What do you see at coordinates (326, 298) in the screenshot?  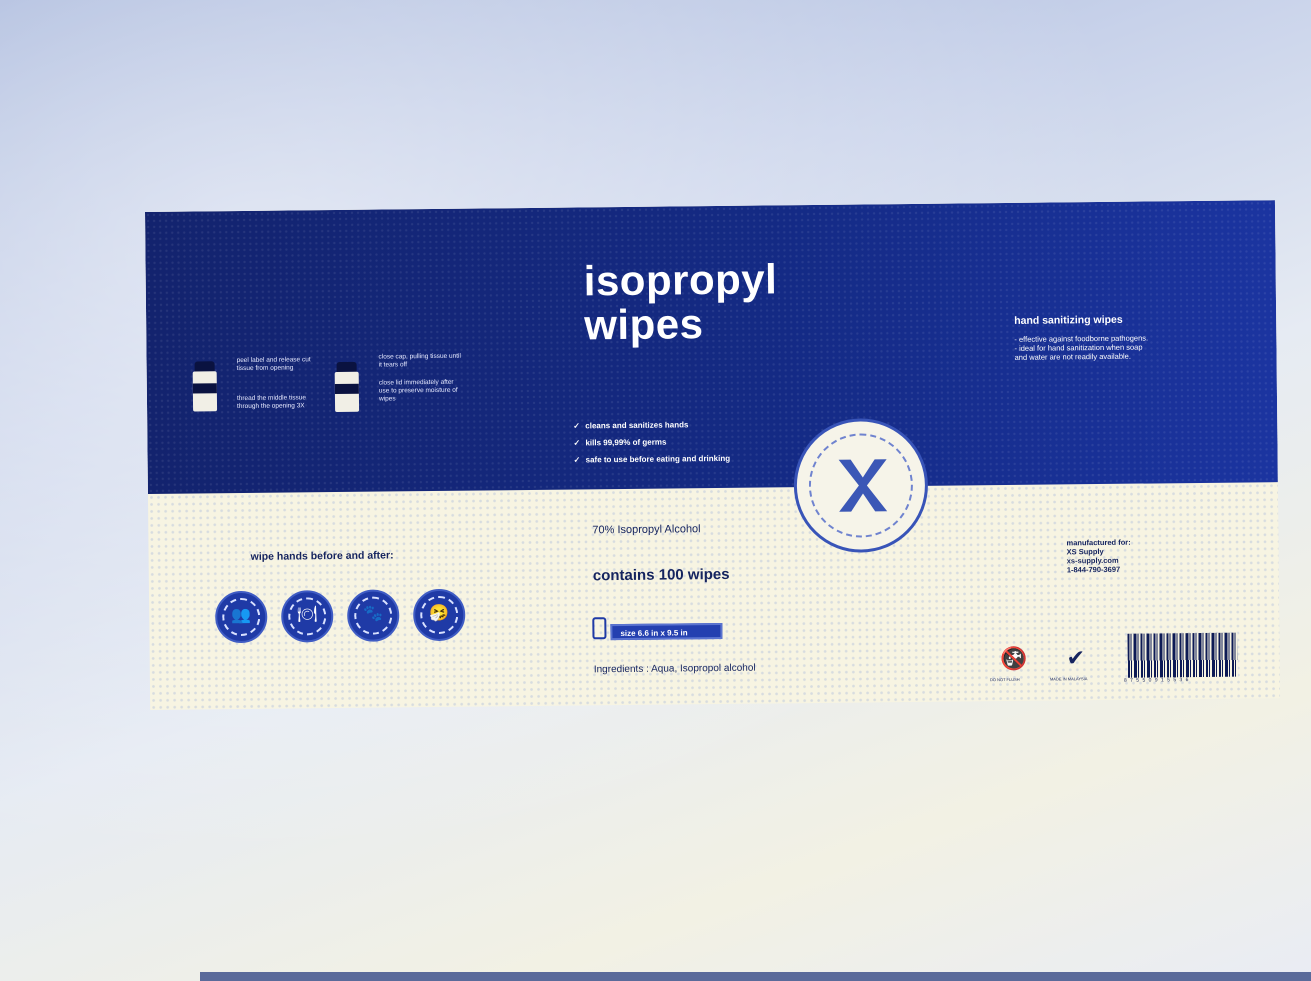 I see `instructions-title` at bounding box center [326, 298].